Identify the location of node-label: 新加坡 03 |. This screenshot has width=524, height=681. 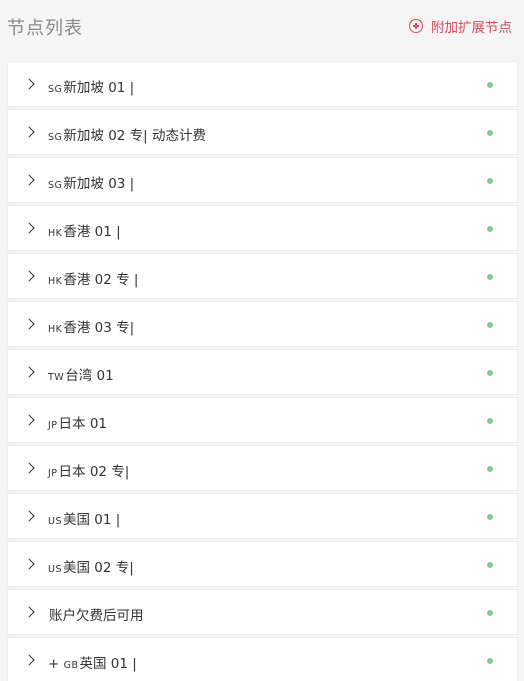
(99, 184).